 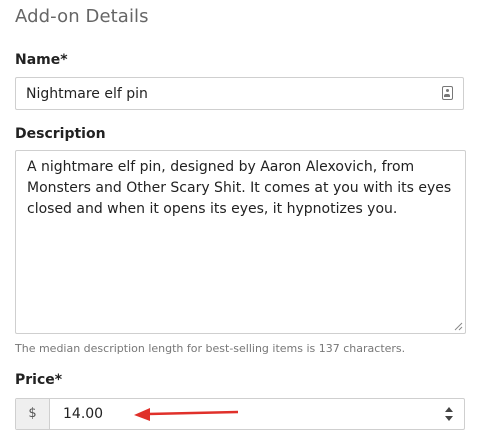 I want to click on stepper-up-icon, so click(x=449, y=409).